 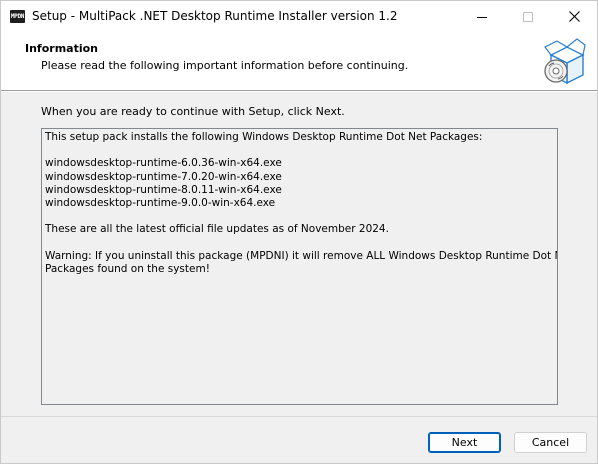 I want to click on maximize-icon, so click(x=528, y=16).